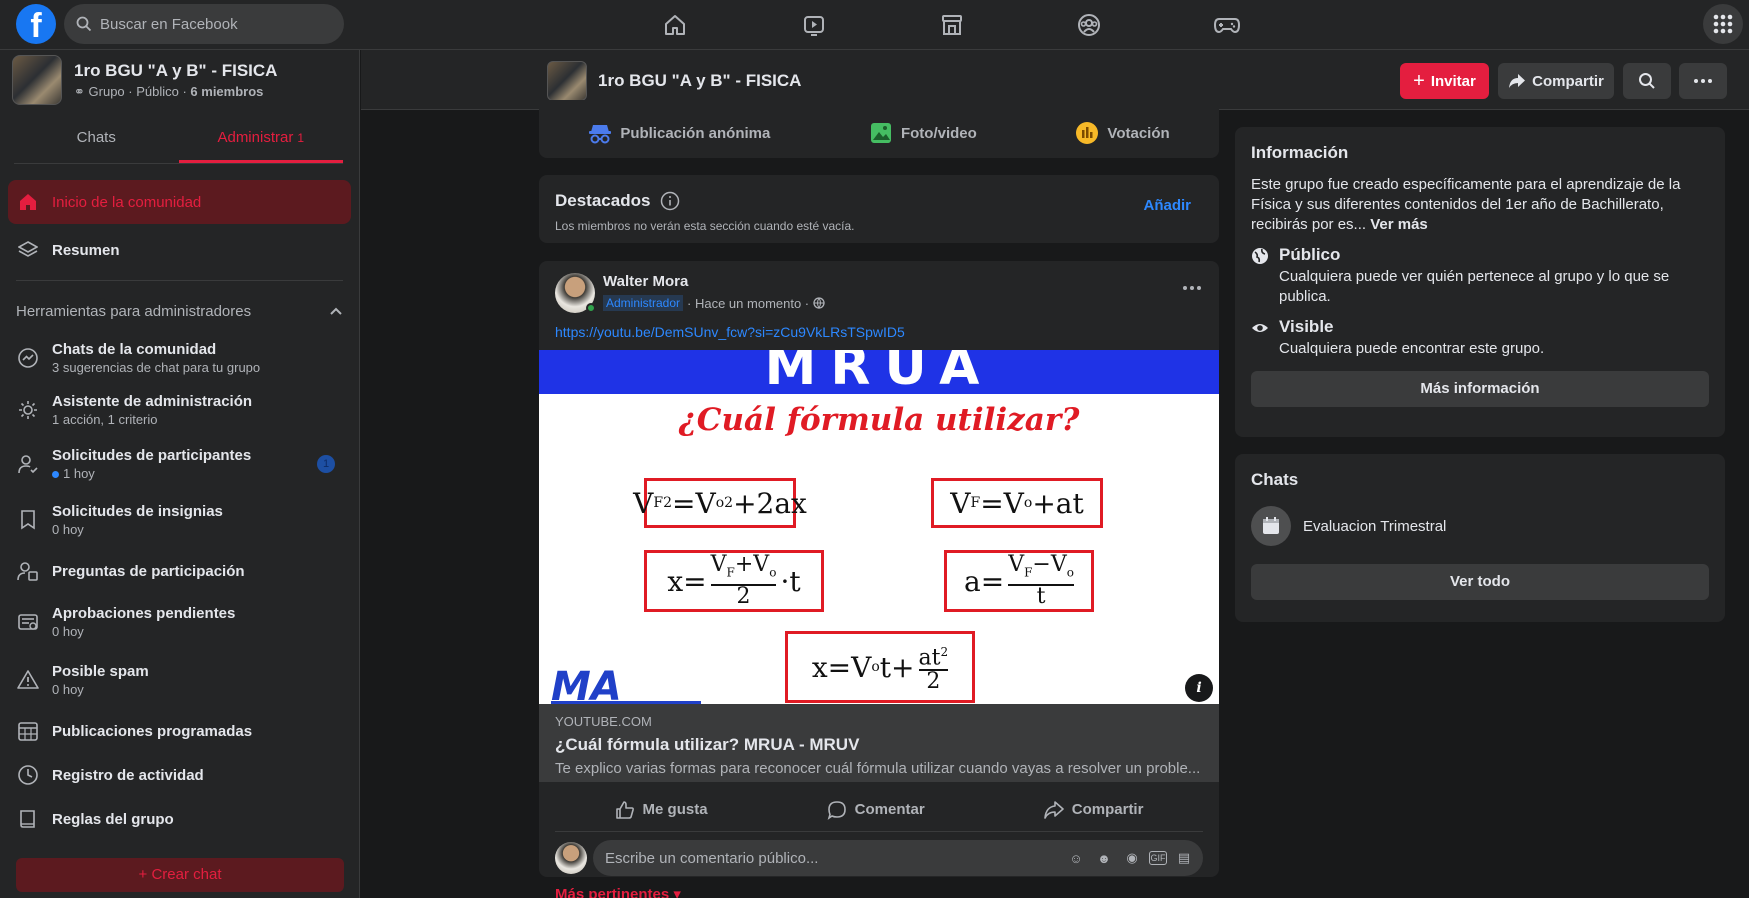  Describe the element at coordinates (1076, 858) in the screenshot. I see `avatar-sticker-icon: ☺` at that location.